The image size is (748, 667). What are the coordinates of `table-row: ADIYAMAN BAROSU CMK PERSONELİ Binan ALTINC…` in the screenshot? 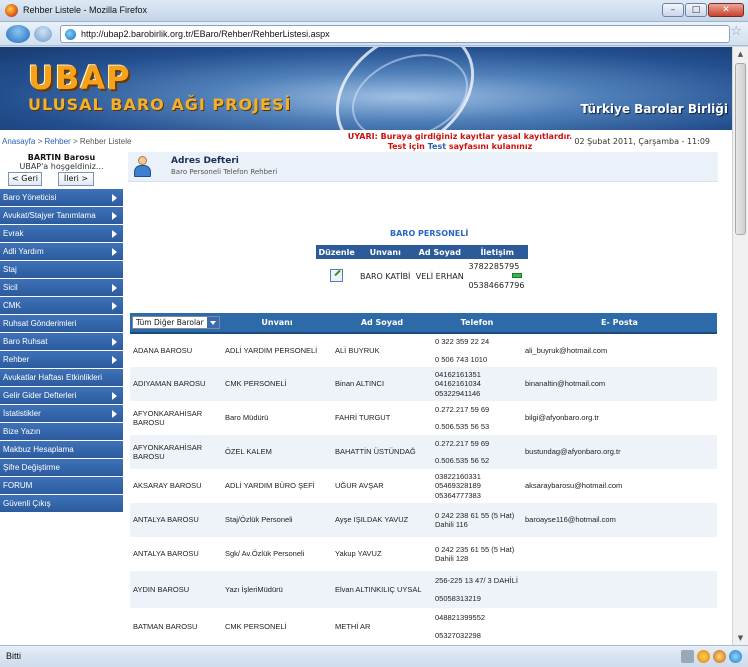 It's located at (423, 384).